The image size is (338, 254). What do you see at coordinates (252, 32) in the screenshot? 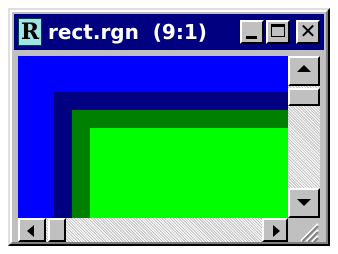
I see `minimize-button` at bounding box center [252, 32].